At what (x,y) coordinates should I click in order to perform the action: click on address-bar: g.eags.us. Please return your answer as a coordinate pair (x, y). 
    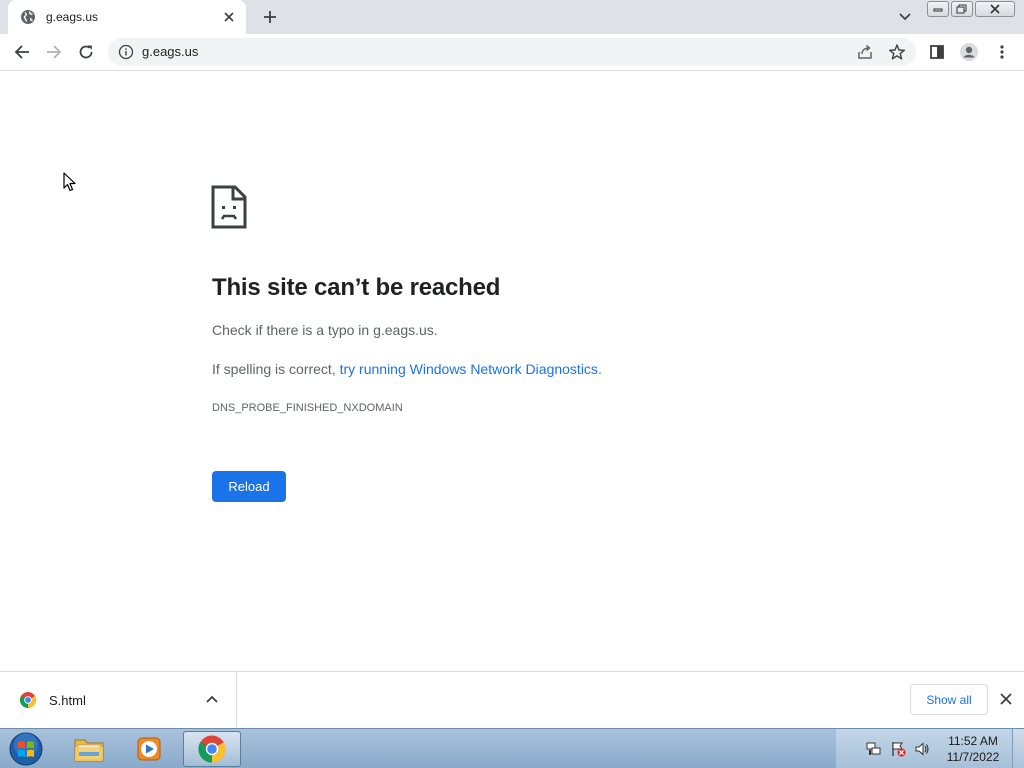
    Looking at the image, I should click on (512, 52).